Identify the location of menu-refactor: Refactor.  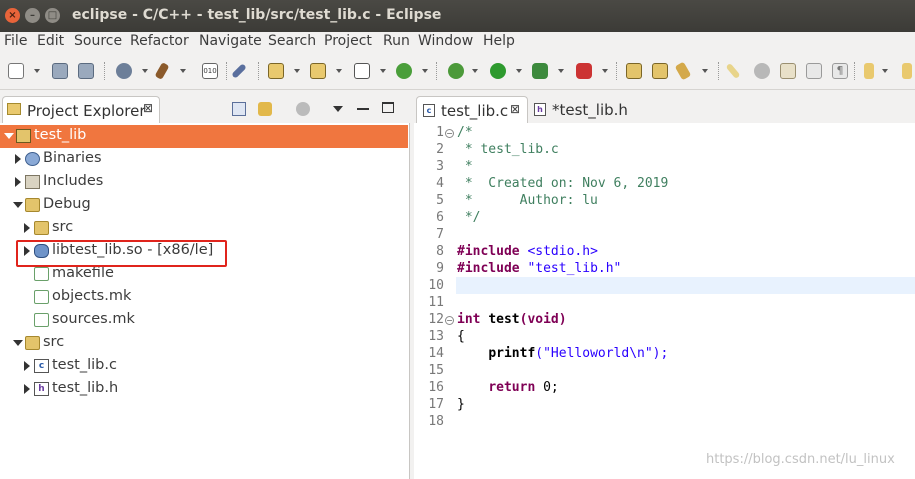
(159, 41).